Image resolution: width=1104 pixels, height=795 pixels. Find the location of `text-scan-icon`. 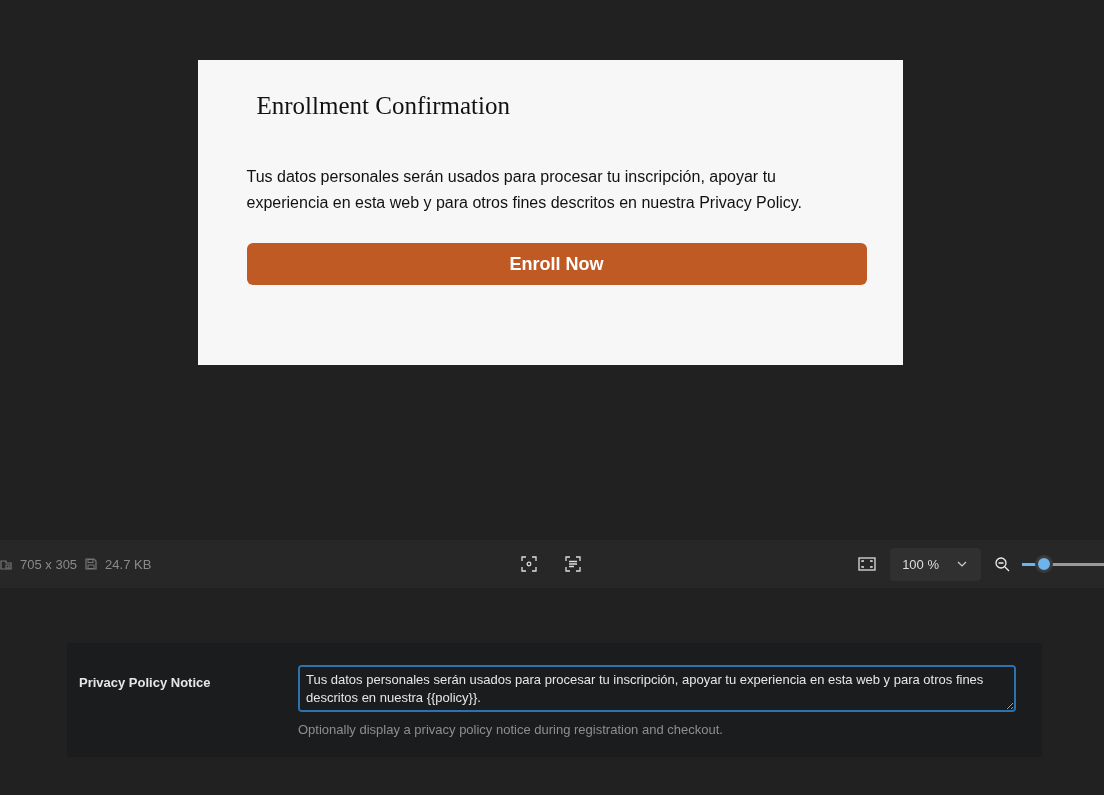

text-scan-icon is located at coordinates (573, 564).